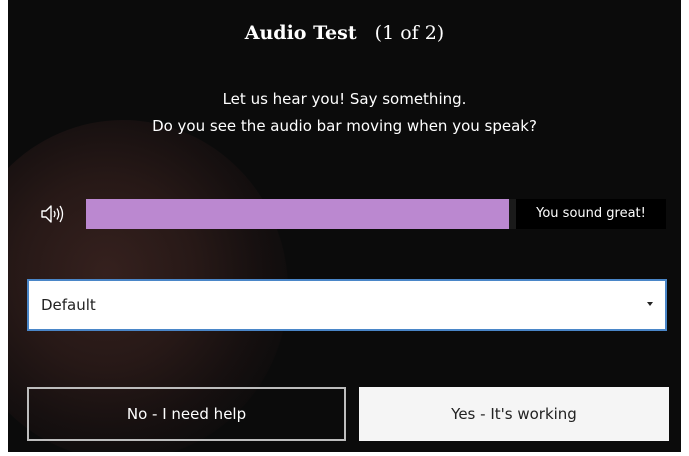  Describe the element at coordinates (300, 33) in the screenshot. I see `title-text: Audio Test` at that location.